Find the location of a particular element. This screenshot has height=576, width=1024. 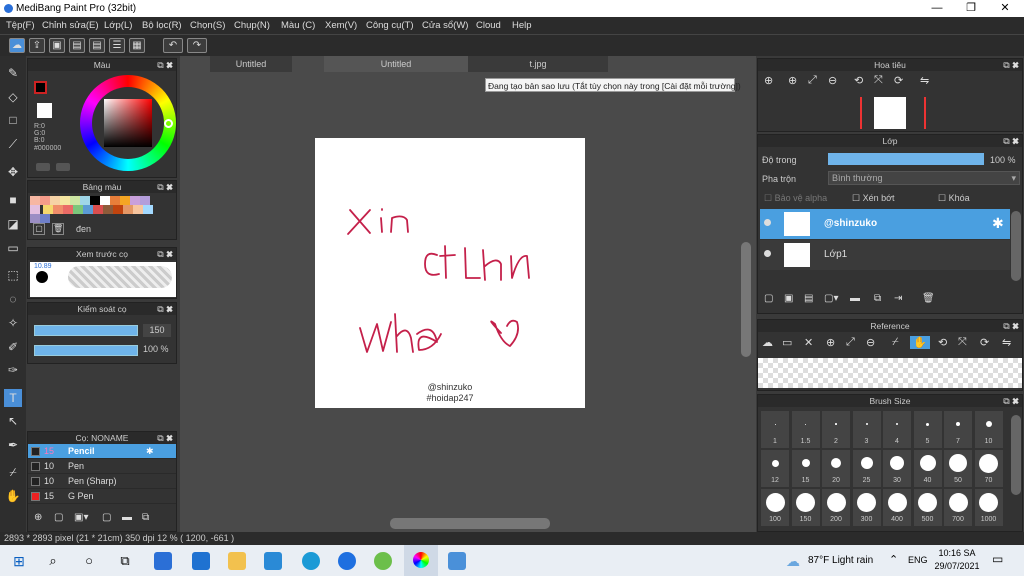

windows-start-icon: ⊞ is located at coordinates (19, 561).